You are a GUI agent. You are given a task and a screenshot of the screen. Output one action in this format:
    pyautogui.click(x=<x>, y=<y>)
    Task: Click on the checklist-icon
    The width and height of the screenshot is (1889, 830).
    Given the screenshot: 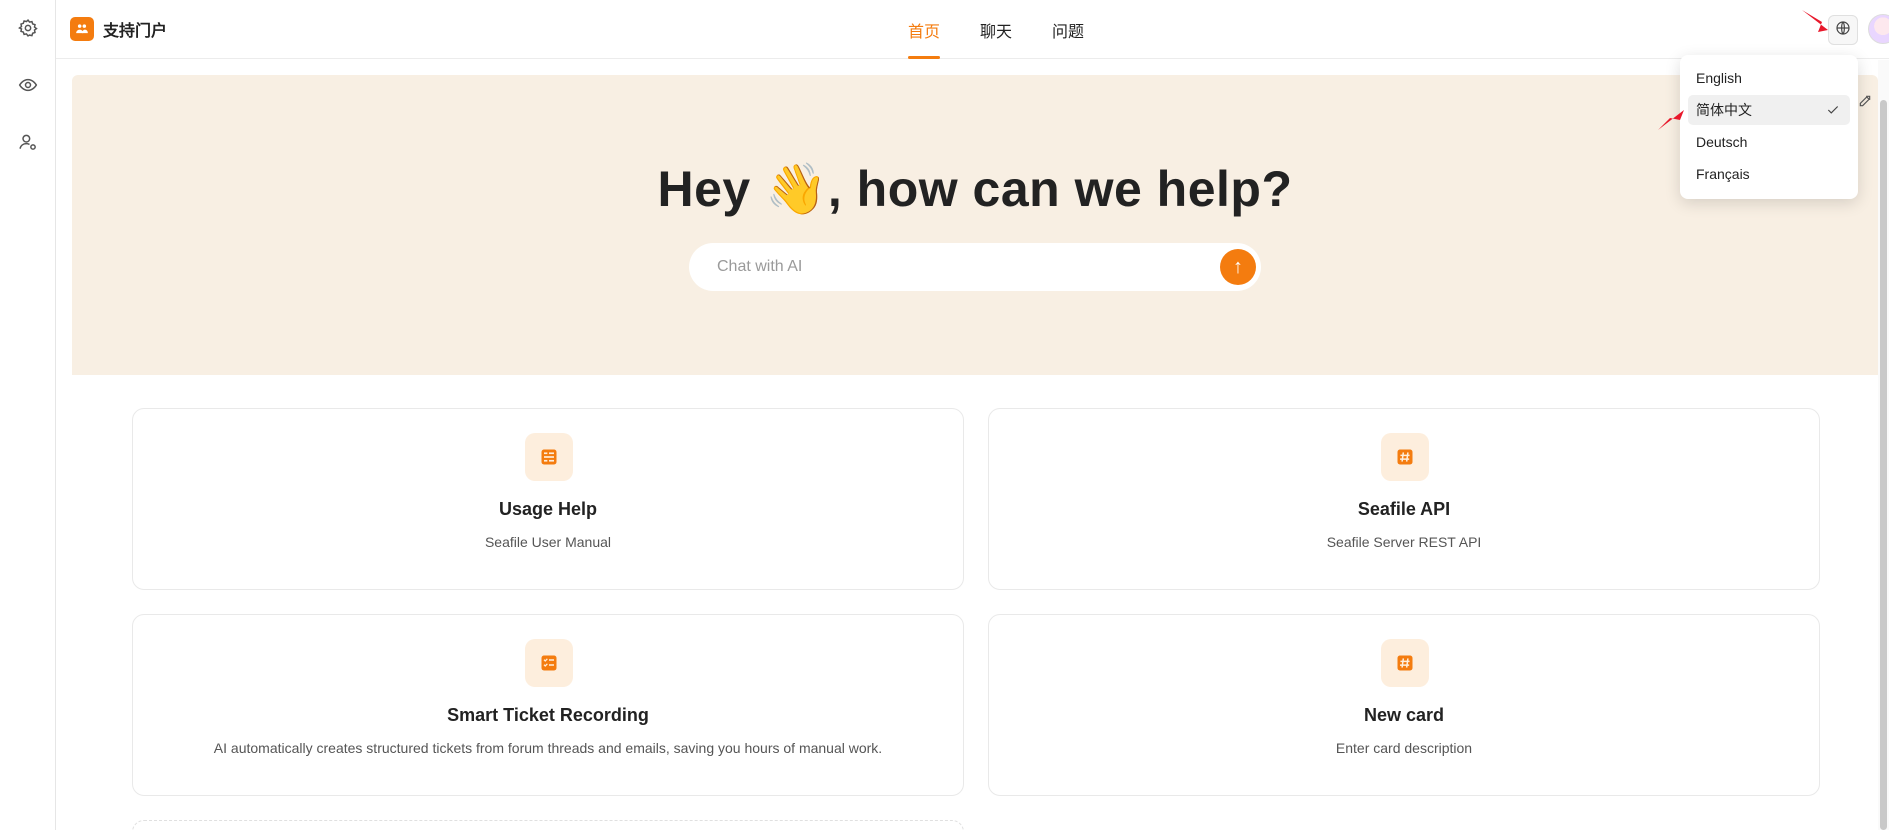 What is the action you would take?
    pyautogui.click(x=549, y=663)
    